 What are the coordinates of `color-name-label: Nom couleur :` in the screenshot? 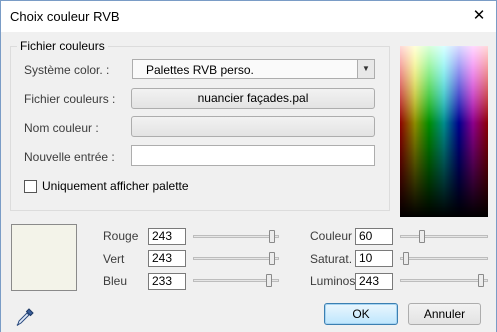 It's located at (61, 128).